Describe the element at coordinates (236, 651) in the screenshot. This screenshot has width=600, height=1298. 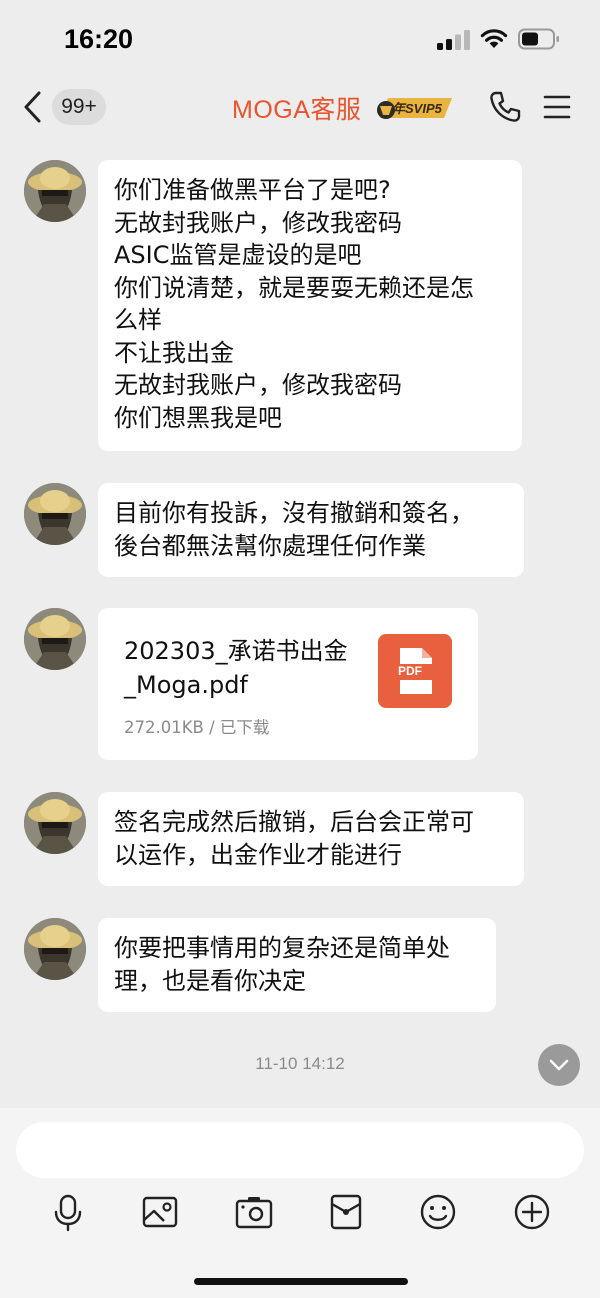
I see `file-name-line: 202303_承诺书出金` at that location.